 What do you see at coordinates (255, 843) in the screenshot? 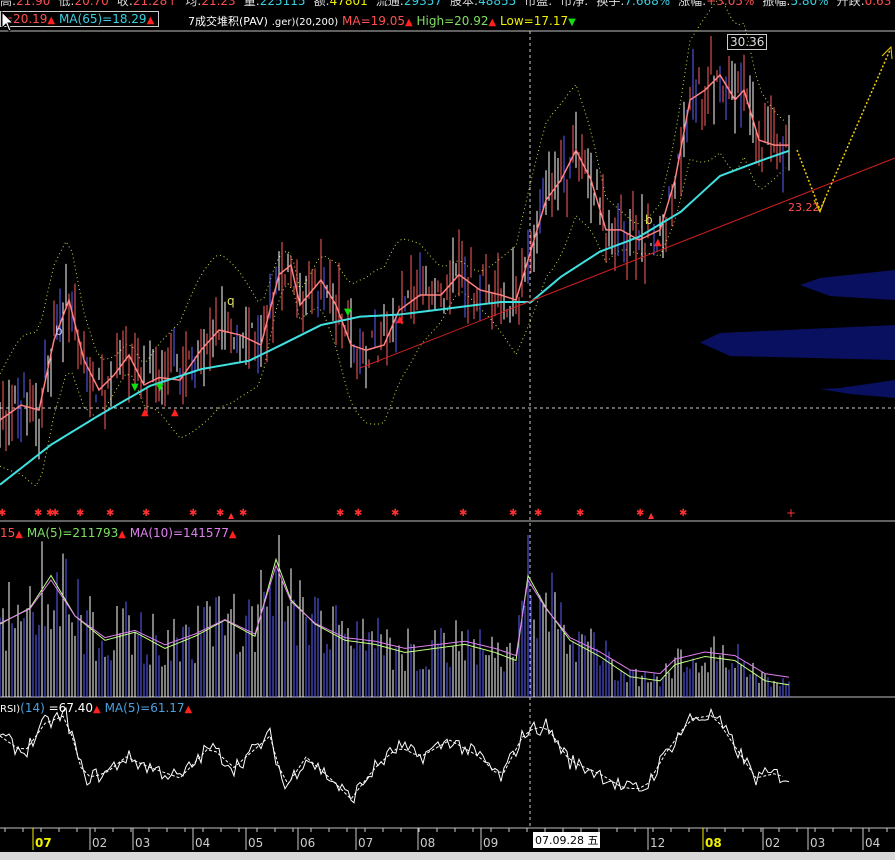
I see `axis-label: 05` at bounding box center [255, 843].